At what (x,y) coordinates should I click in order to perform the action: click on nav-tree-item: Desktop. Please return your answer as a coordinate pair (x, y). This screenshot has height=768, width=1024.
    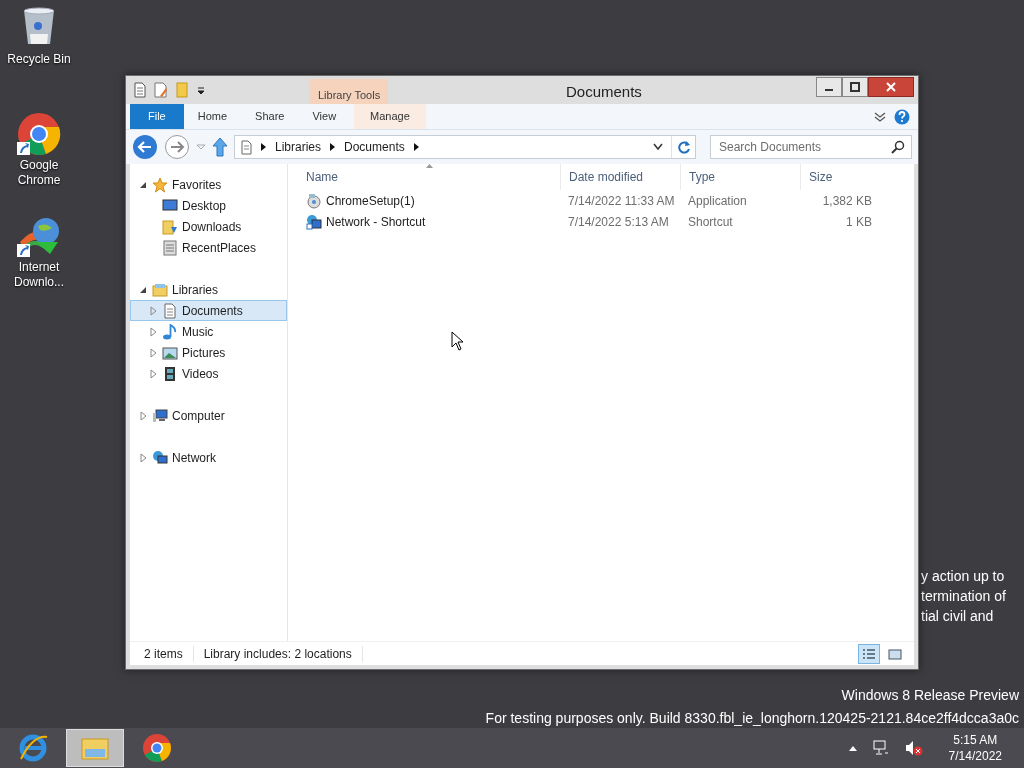
    Looking at the image, I should click on (208, 205).